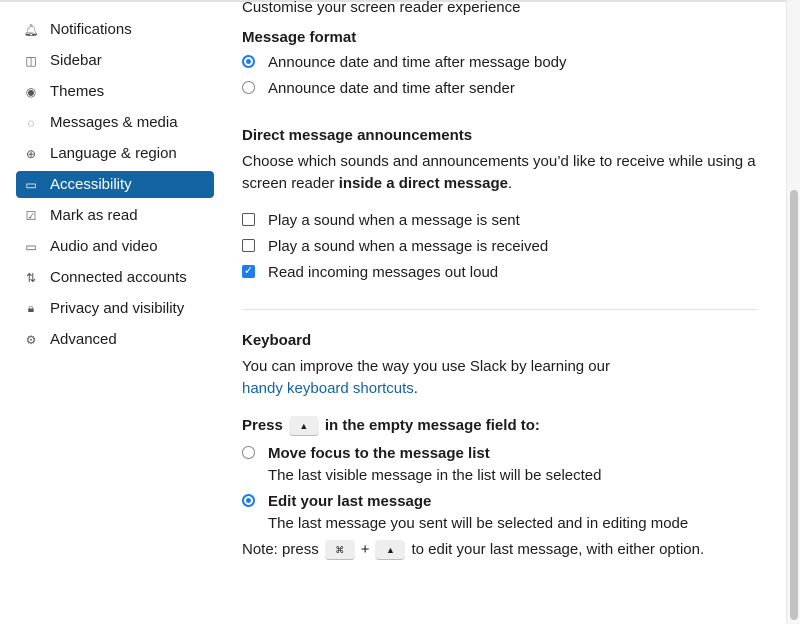  What do you see at coordinates (248, 452) in the screenshot?
I see `radio-move-focus` at bounding box center [248, 452].